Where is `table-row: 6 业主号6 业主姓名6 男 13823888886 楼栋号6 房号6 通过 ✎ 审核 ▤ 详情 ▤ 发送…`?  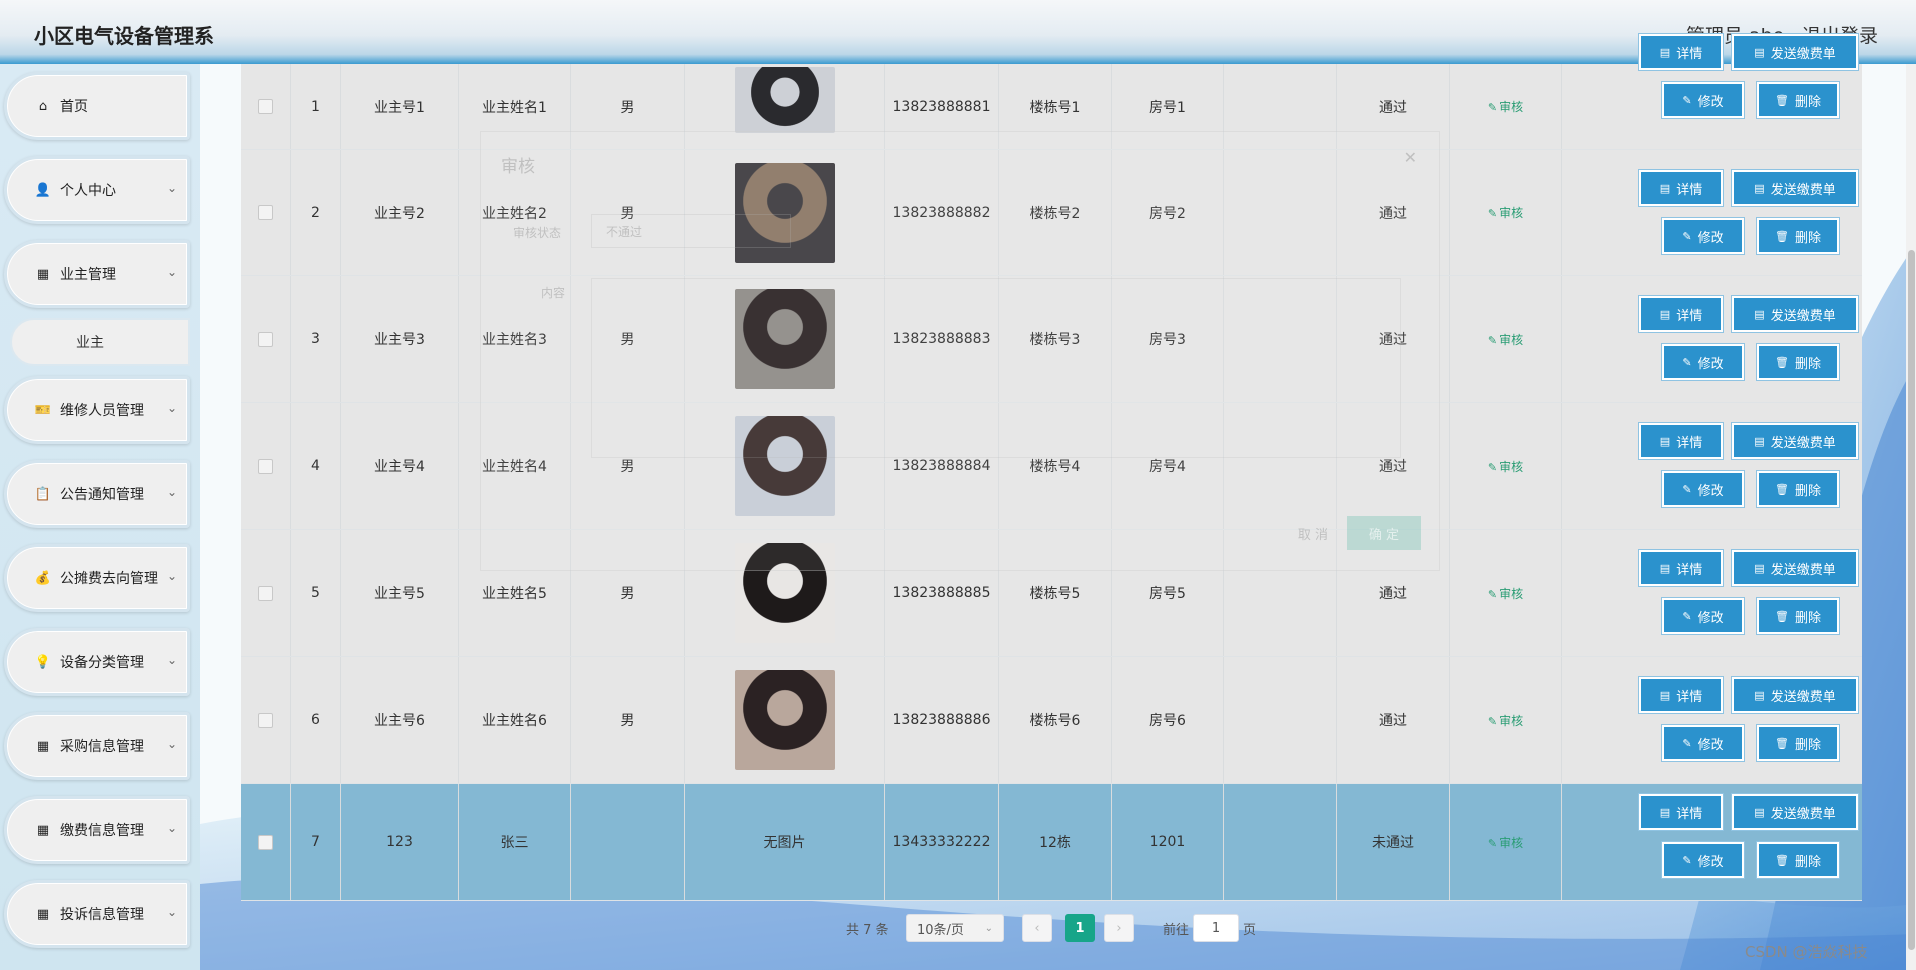
table-row: 6 业主号6 业主姓名6 男 13823888886 楼栋号6 房号6 通过 ✎ 审核 ▤ 详情 ▤ 发送… is located at coordinates (1051, 720).